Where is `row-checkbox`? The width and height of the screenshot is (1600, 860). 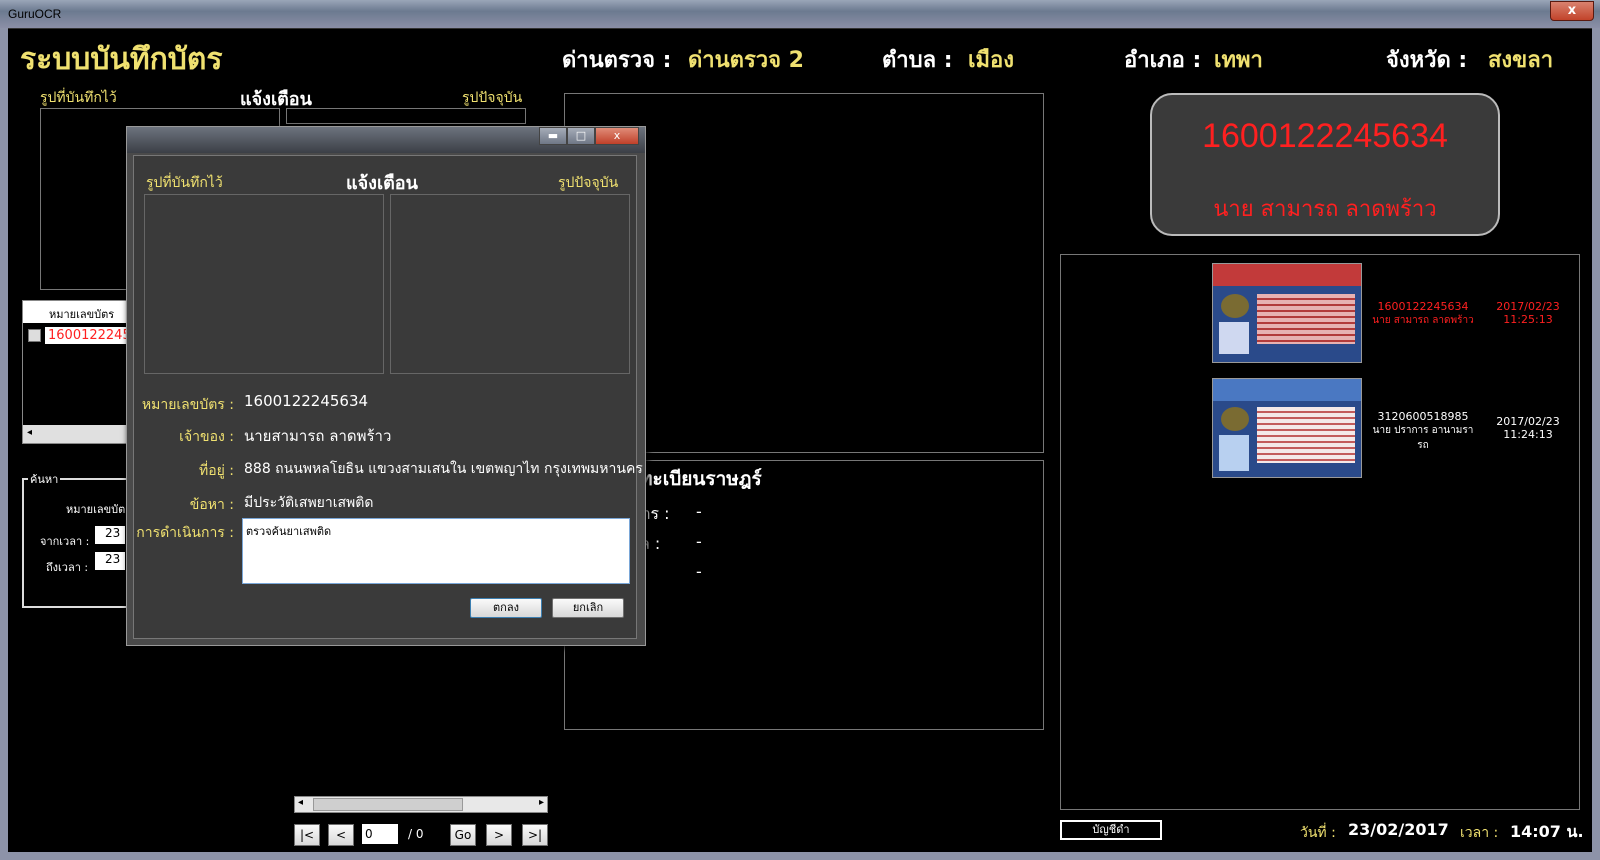 row-checkbox is located at coordinates (34, 335).